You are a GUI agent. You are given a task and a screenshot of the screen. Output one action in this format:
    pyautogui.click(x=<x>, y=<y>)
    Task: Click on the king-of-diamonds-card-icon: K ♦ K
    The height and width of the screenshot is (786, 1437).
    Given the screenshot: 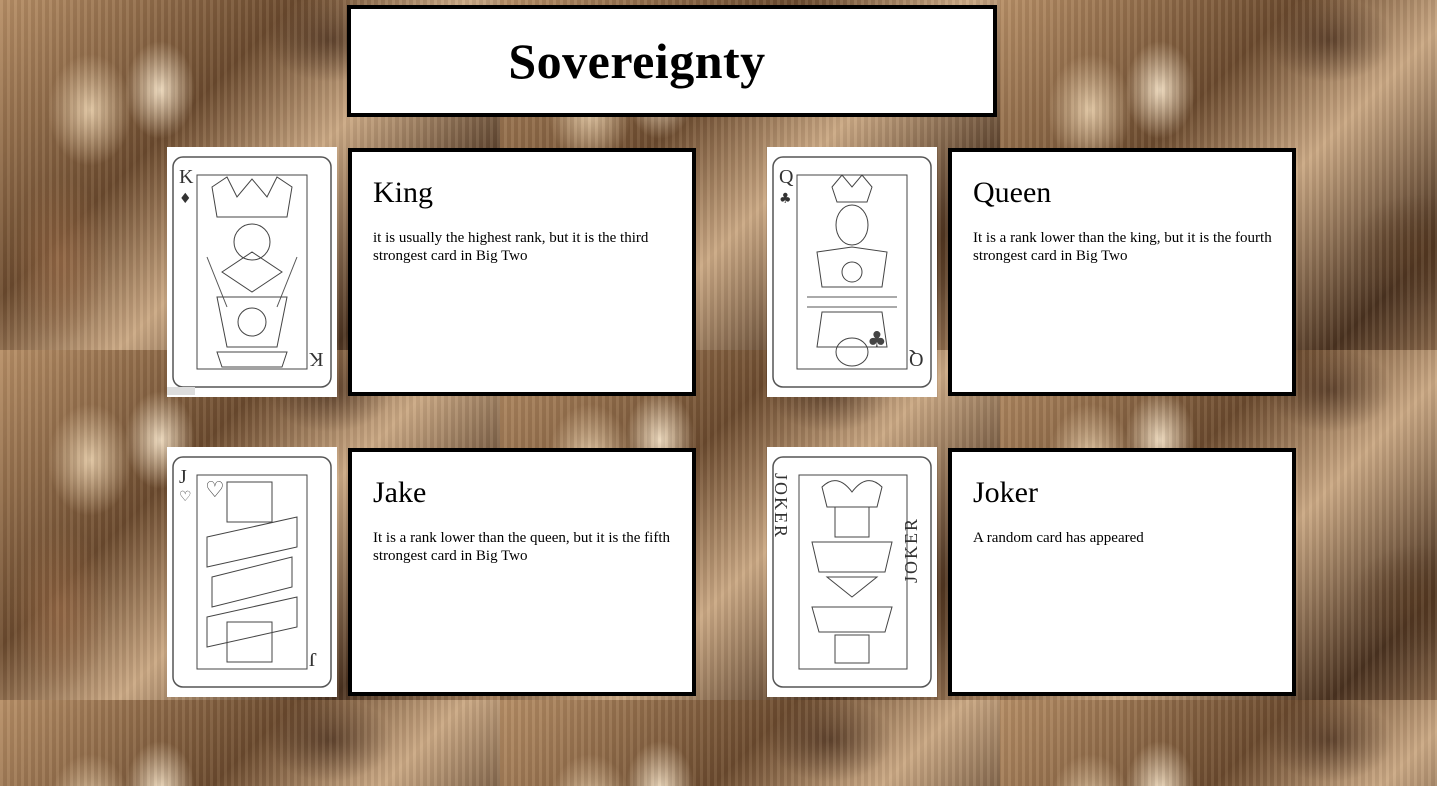 What is the action you would take?
    pyautogui.click(x=249, y=275)
    